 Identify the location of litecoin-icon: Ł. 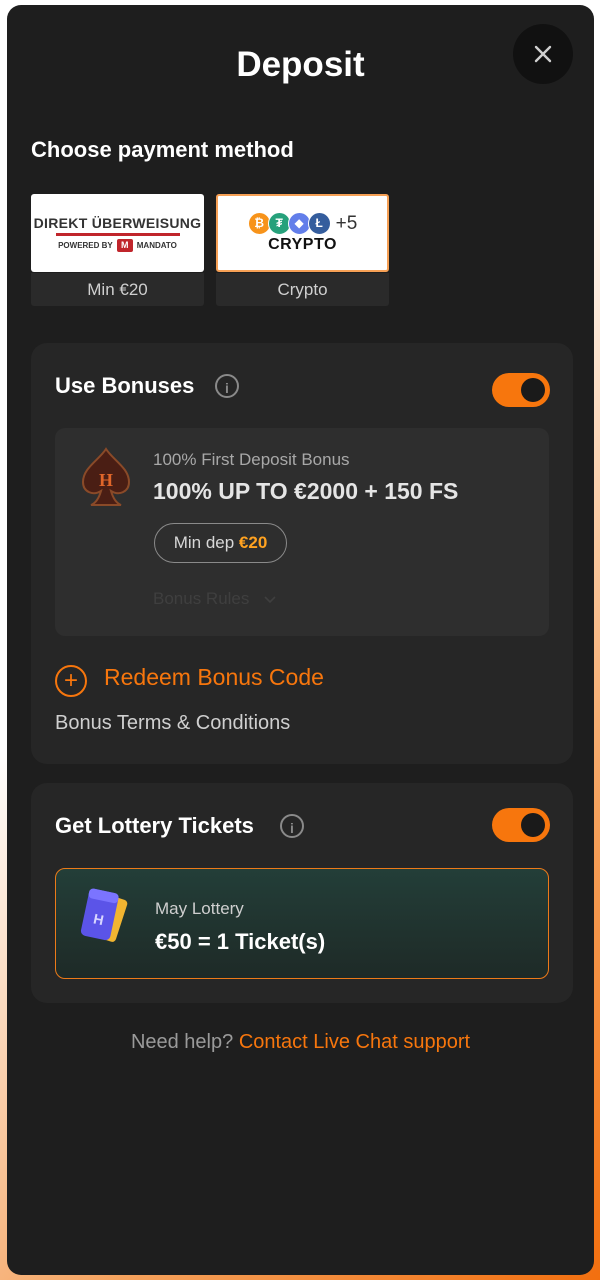
(319, 223).